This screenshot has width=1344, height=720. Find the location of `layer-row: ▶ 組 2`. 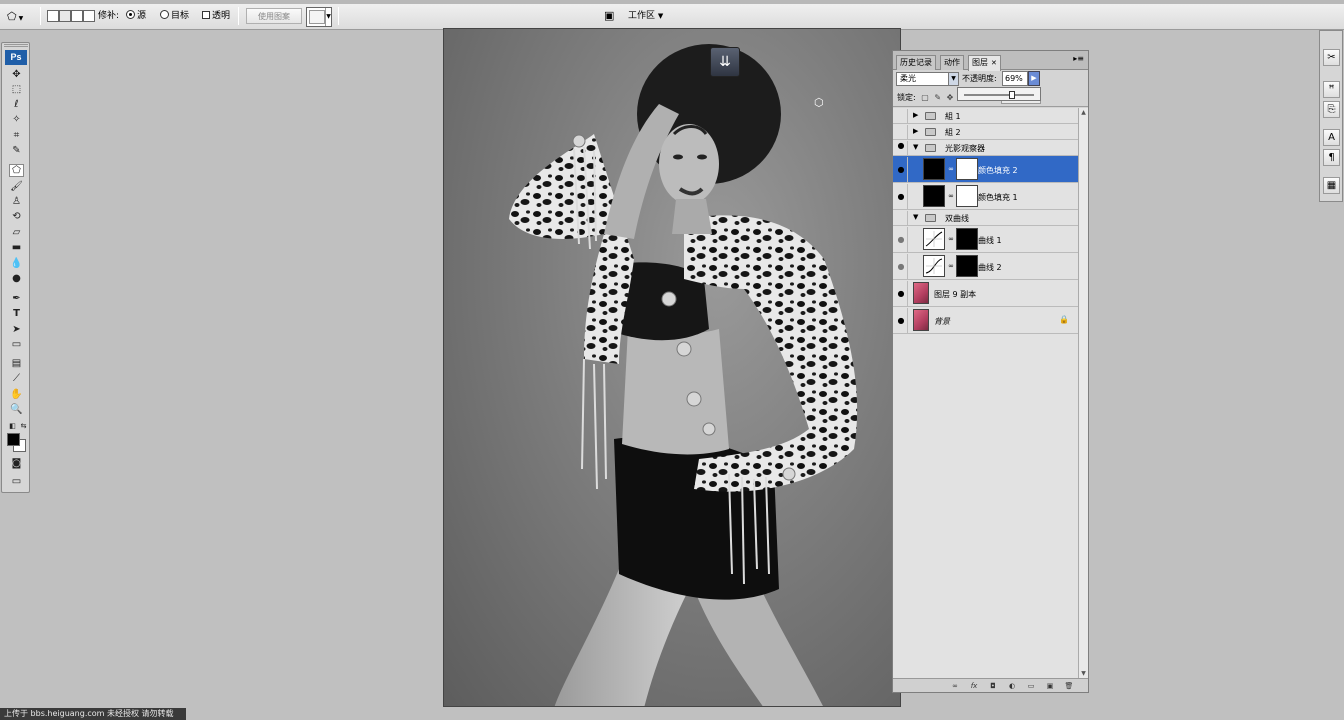

layer-row: ▶ 組 2 is located at coordinates (985, 132).